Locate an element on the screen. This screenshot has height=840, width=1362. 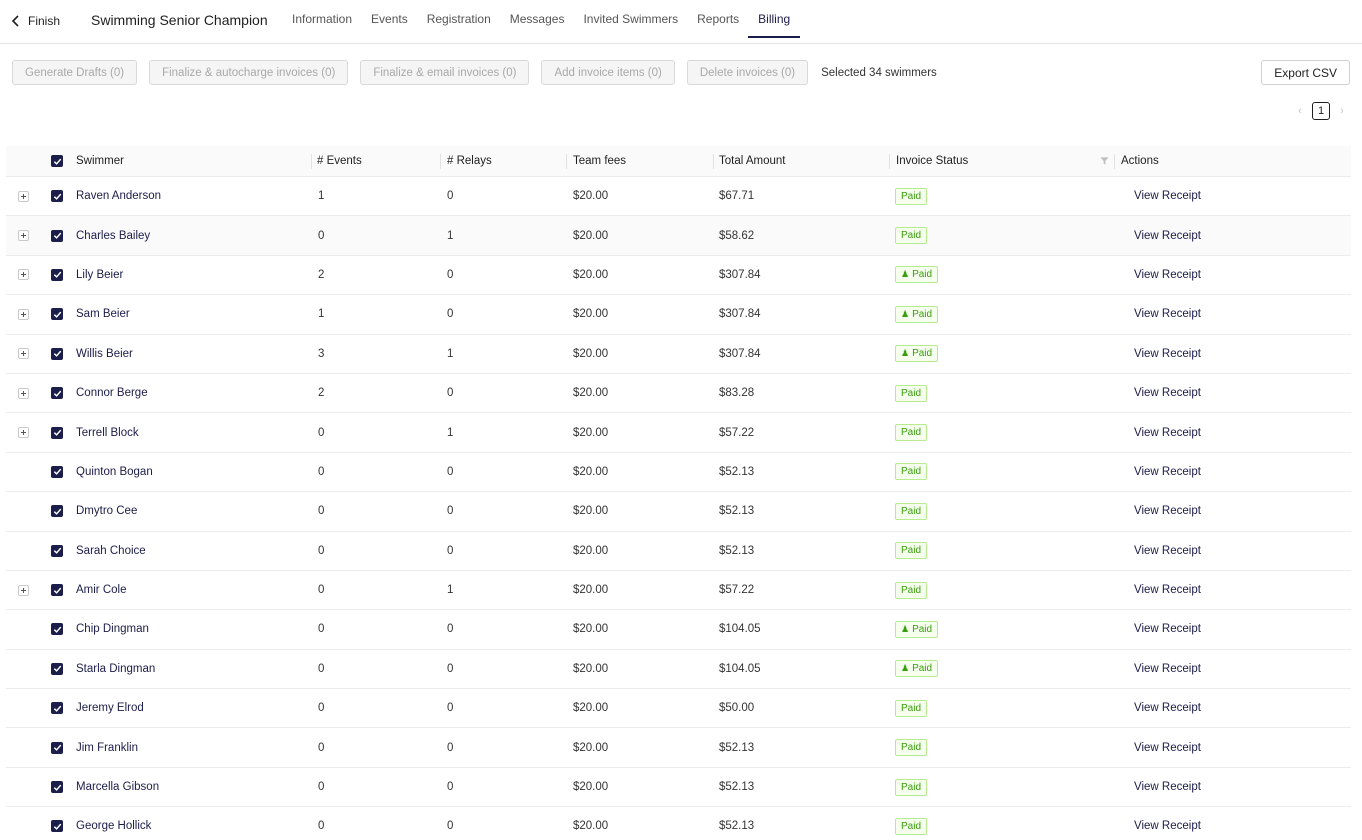
col-total-amount: Total Amount is located at coordinates (752, 161).